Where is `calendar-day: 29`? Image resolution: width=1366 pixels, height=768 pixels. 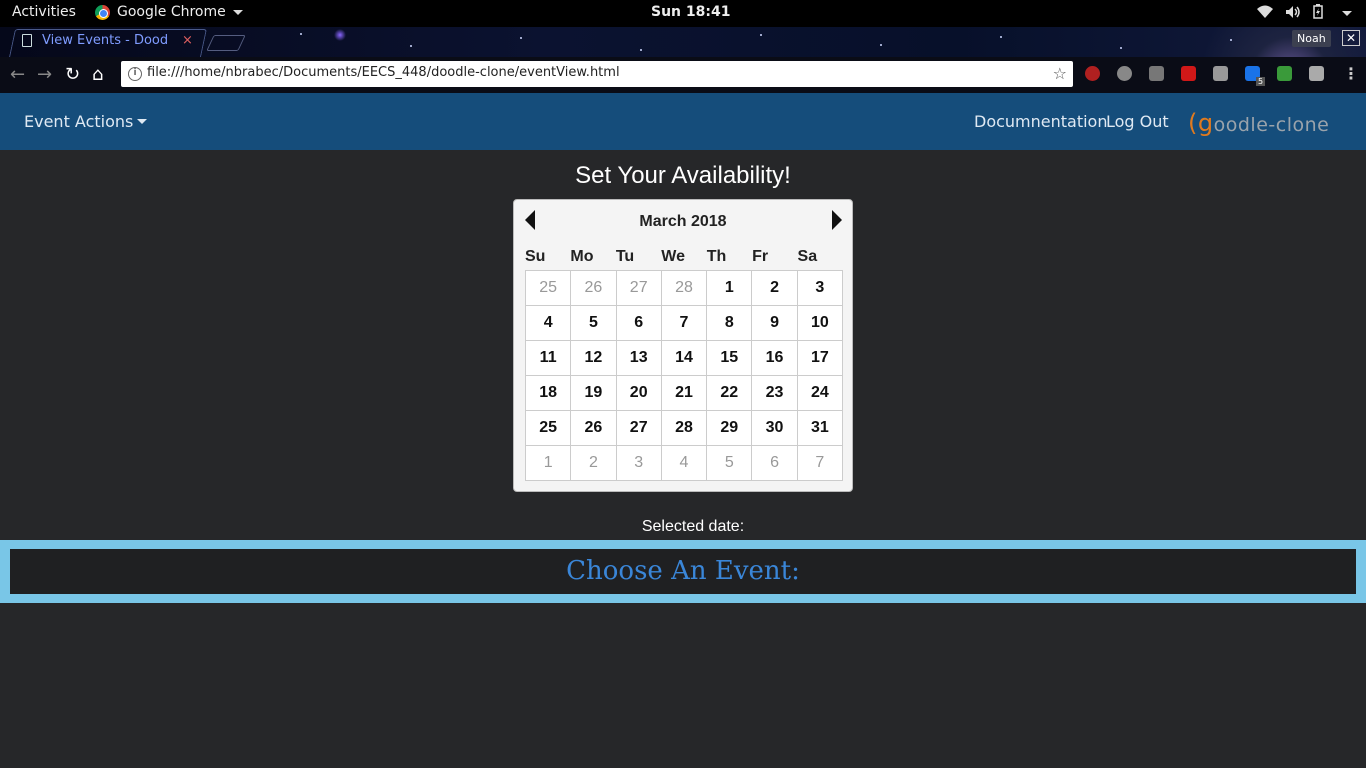
calendar-day: 29 is located at coordinates (730, 428).